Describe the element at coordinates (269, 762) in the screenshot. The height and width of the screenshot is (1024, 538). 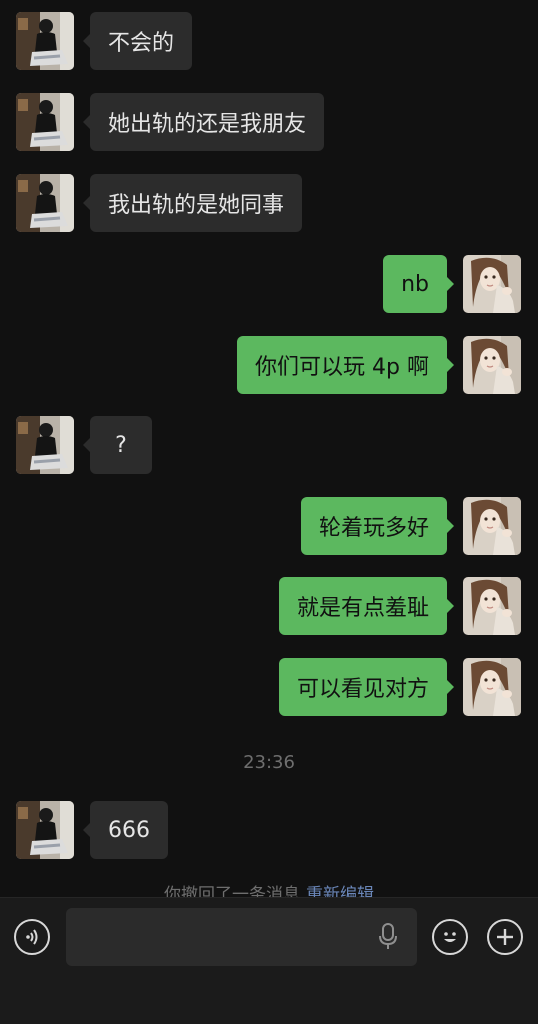
I see `message-timestamp: 23:36` at that location.